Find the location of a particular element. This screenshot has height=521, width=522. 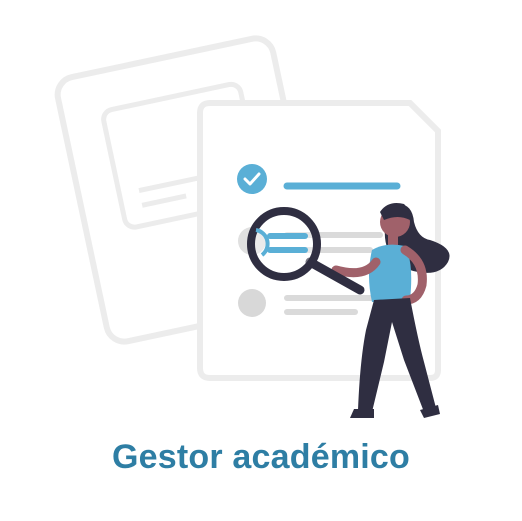

app-title: Gestor académico is located at coordinates (261, 457).